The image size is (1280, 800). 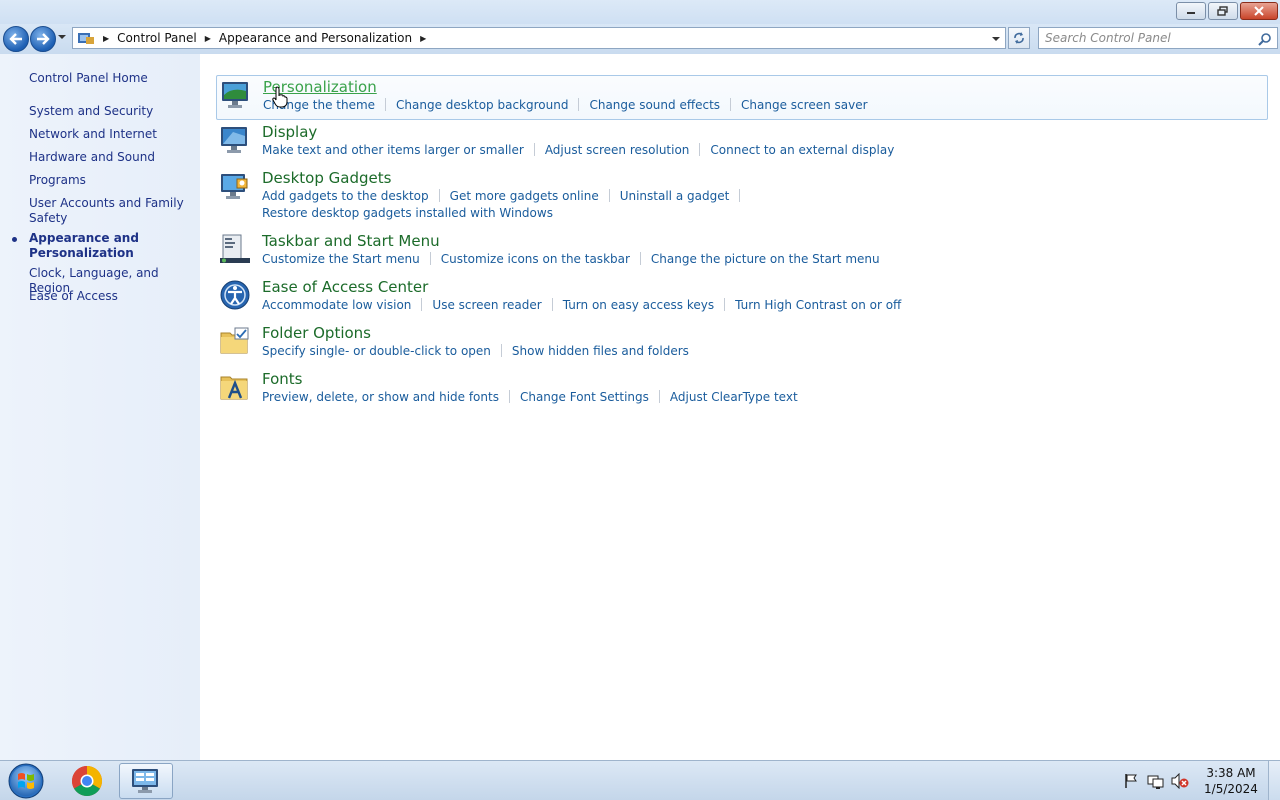 What do you see at coordinates (804, 105) in the screenshot?
I see `change-screen-saver-link: Change screen saver` at bounding box center [804, 105].